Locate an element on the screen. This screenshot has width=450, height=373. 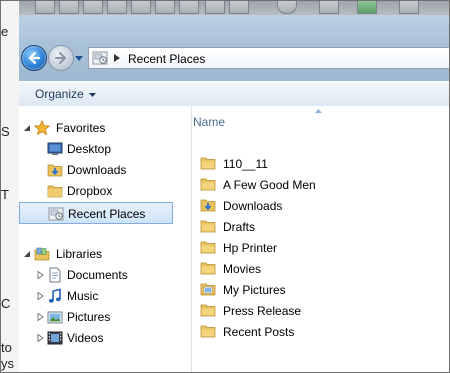
background-text: C is located at coordinates (6, 303).